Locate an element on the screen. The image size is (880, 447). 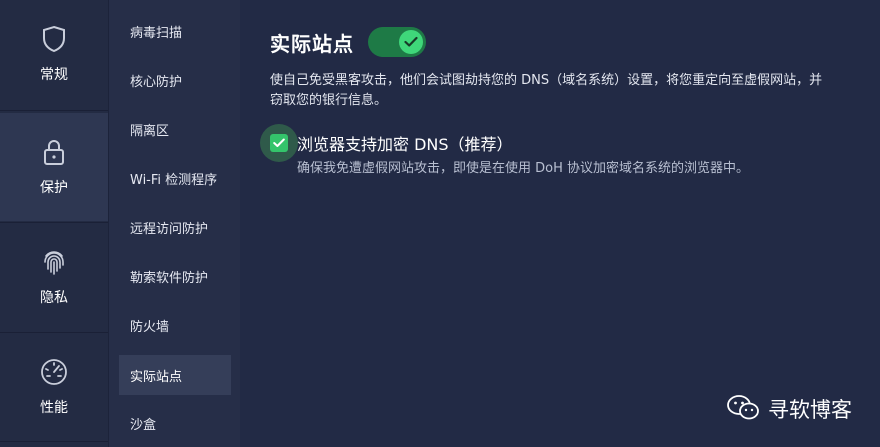
subnav-item-sandbox: 沙盒 is located at coordinates (175, 423).